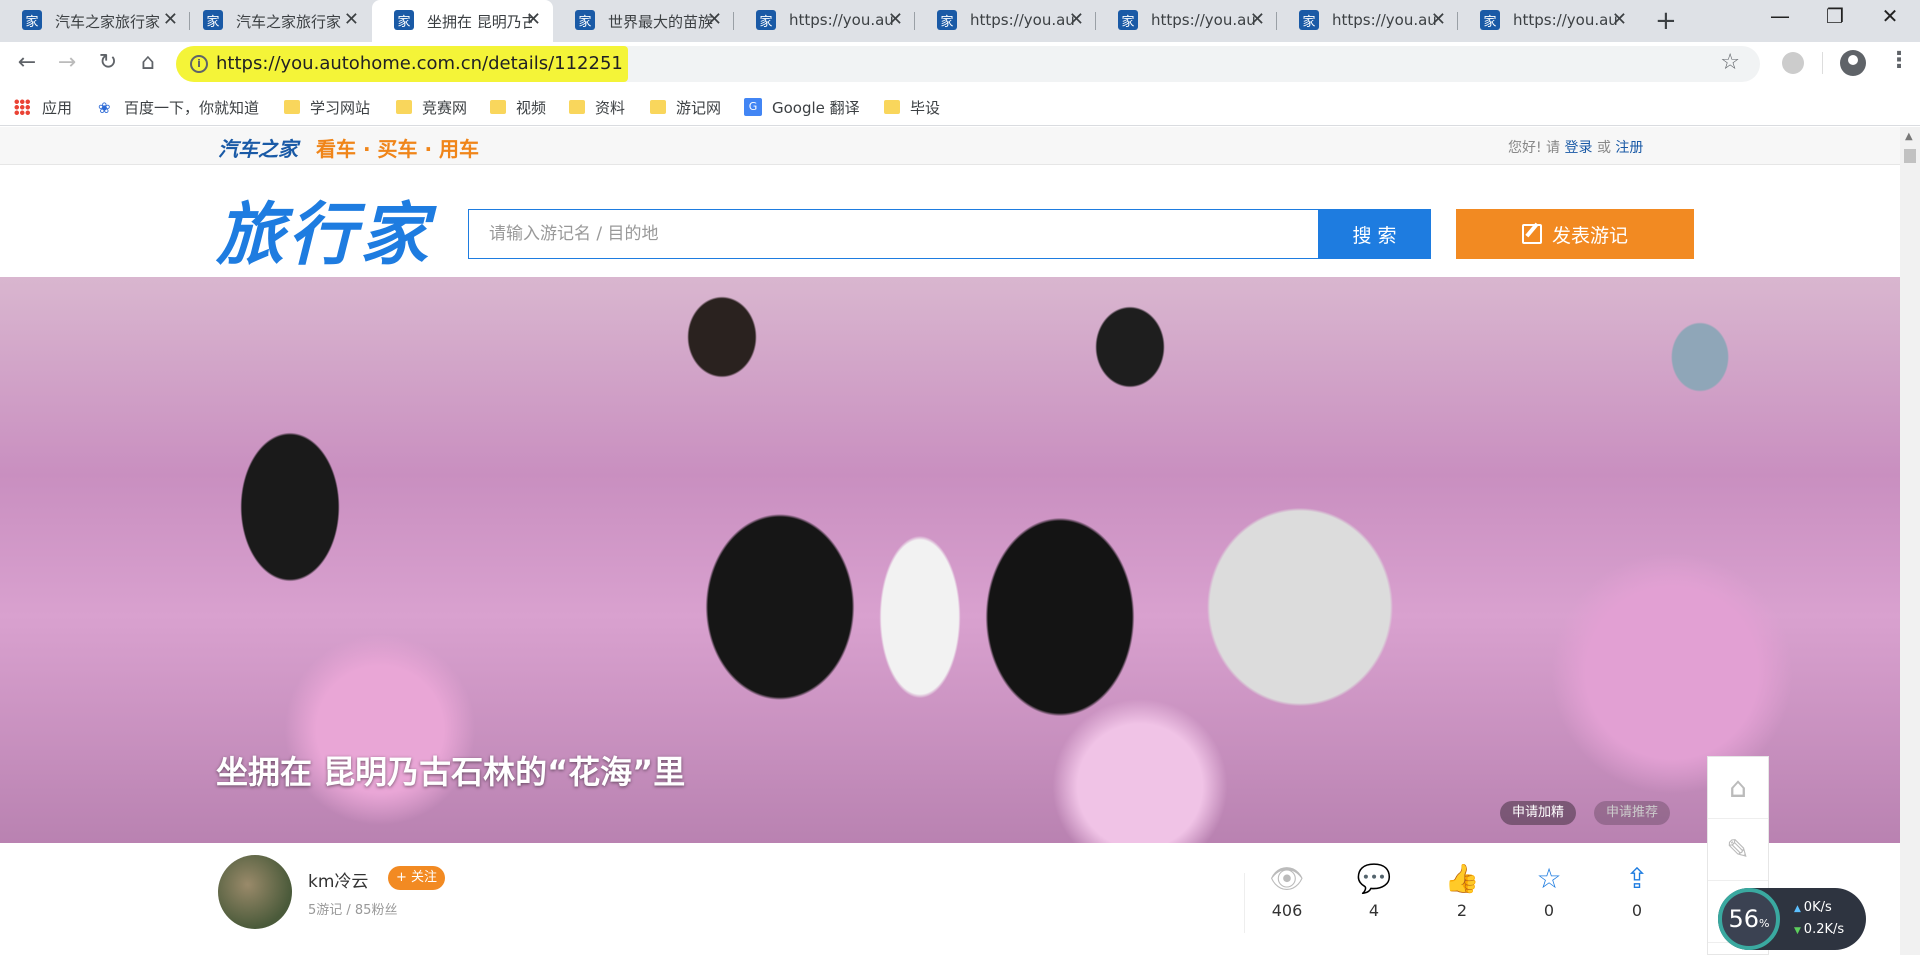 This screenshot has width=1920, height=955. I want to click on bookmark-label: Google 翻译, so click(816, 107).